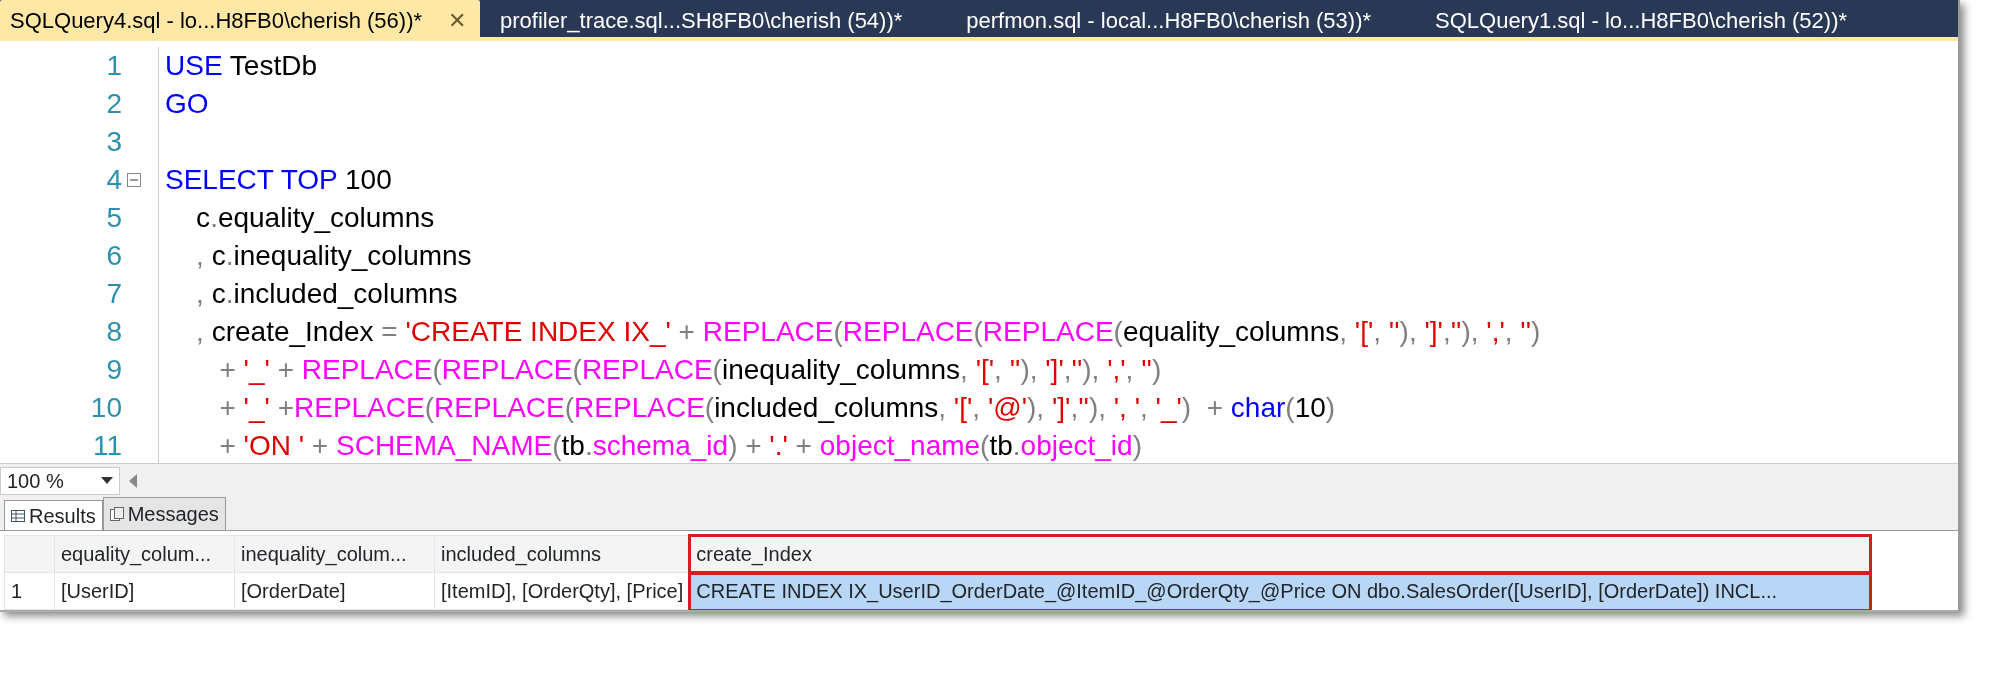  Describe the element at coordinates (114, 294) in the screenshot. I see `line-number: 7` at that location.